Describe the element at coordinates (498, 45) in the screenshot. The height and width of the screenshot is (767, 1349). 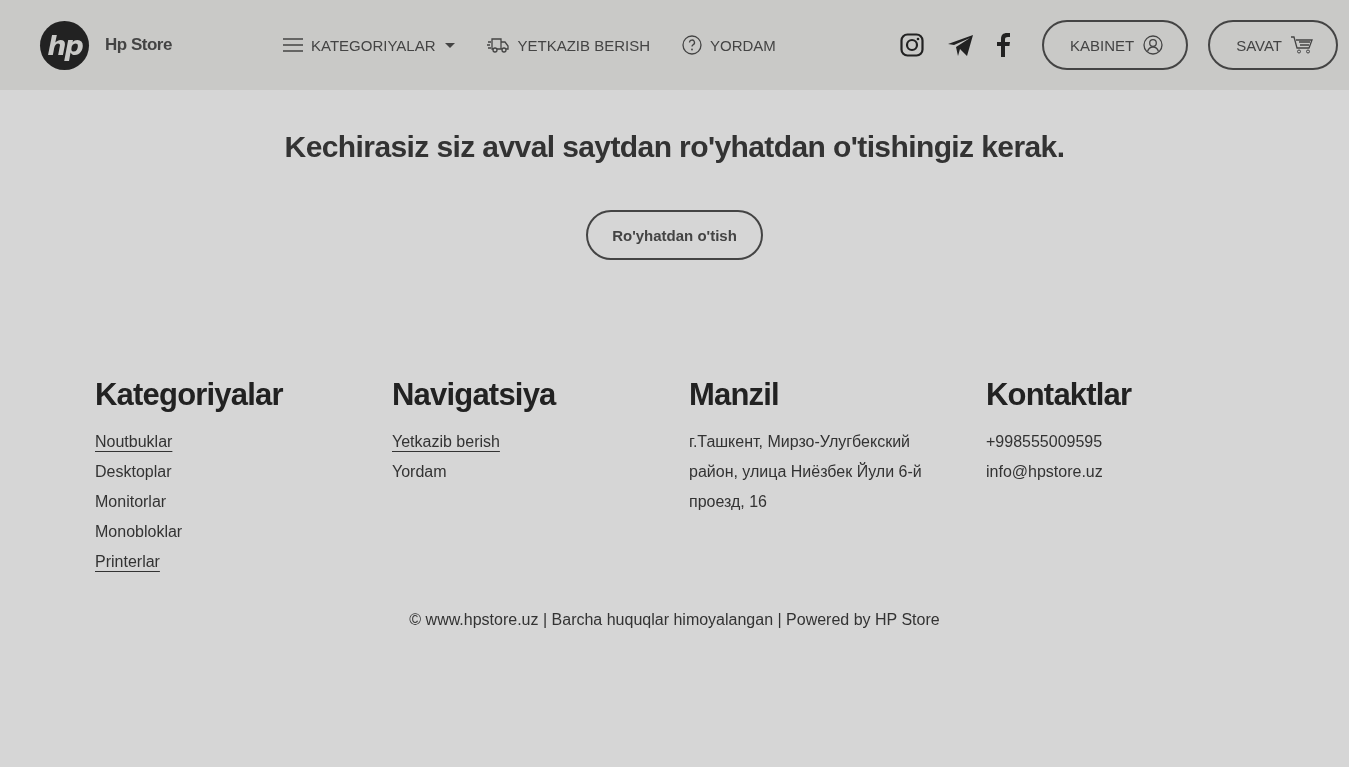
I see `truck-icon` at that location.